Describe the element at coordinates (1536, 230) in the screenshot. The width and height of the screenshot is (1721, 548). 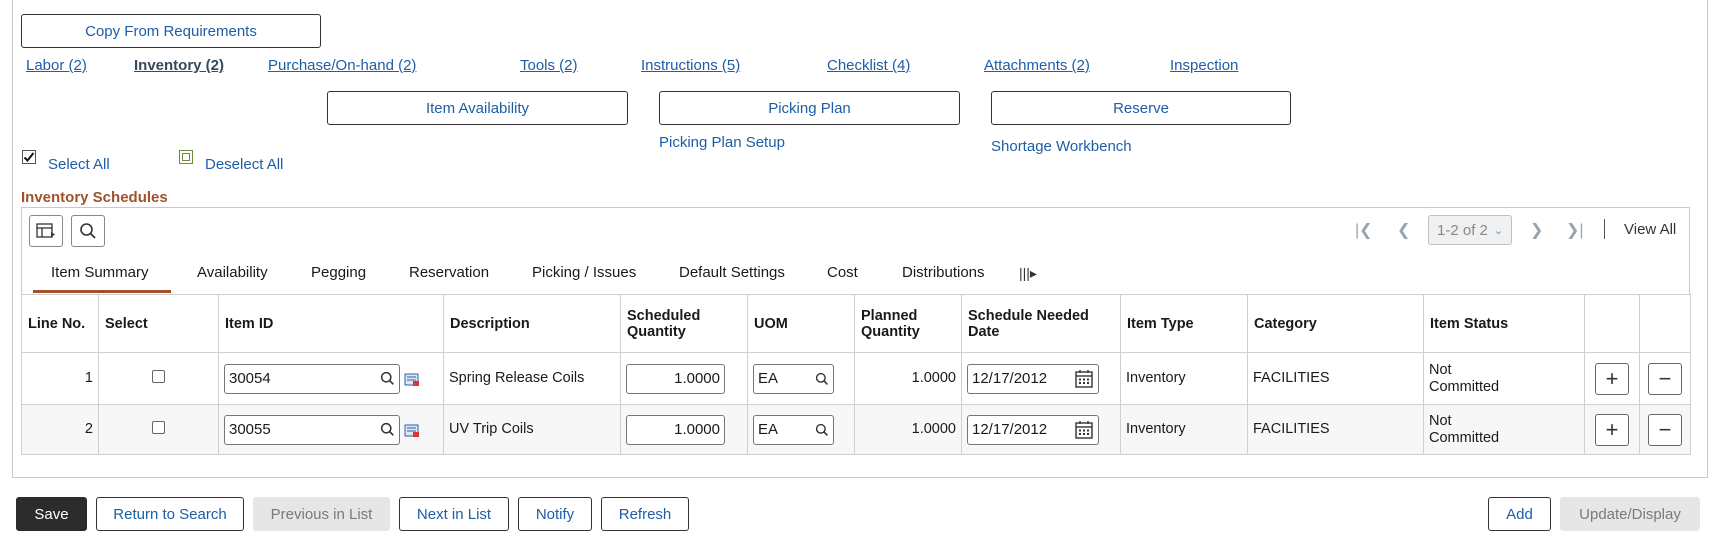
I see `next-page-icon: ❯` at that location.